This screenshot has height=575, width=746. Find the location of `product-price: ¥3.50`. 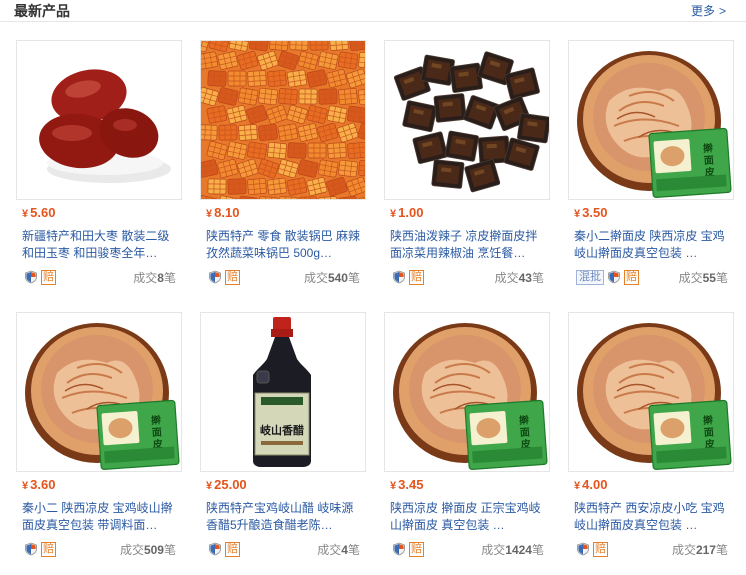

product-price: ¥3.50 is located at coordinates (590, 212).